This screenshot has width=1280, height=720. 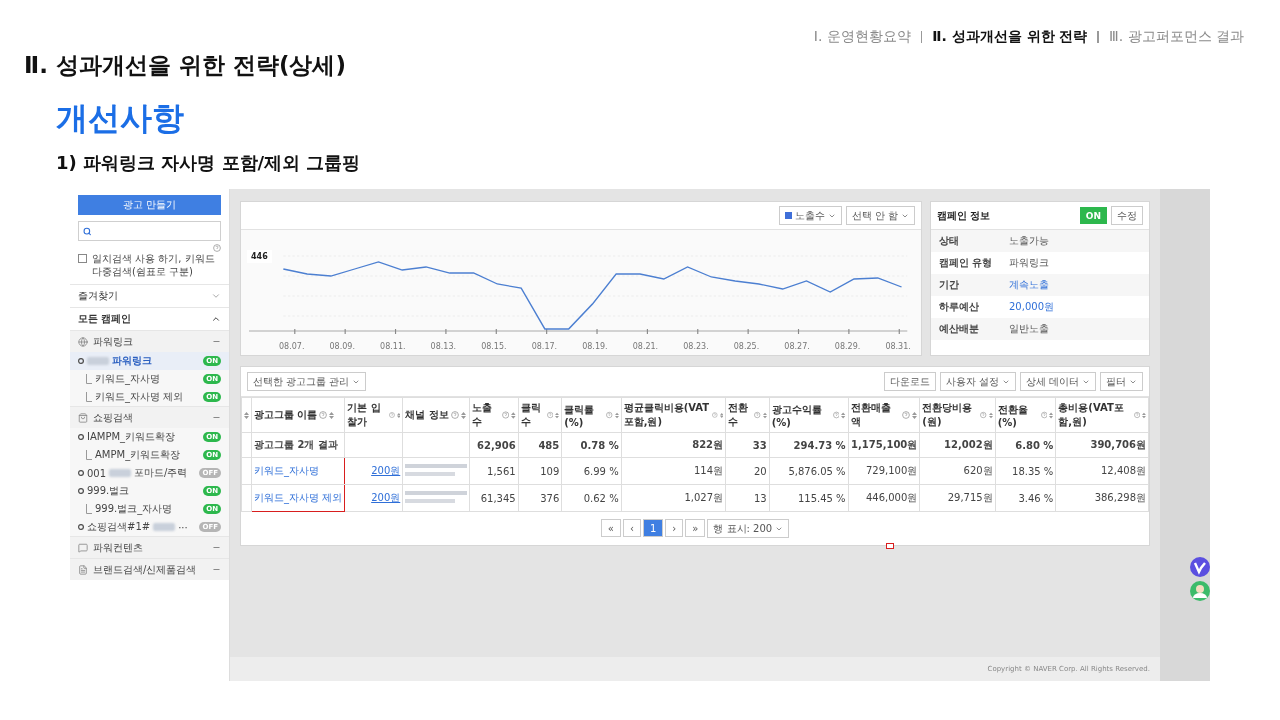 What do you see at coordinates (149, 569) in the screenshot?
I see `campaign-type-row: 브랜드검색/신제품검색` at bounding box center [149, 569].